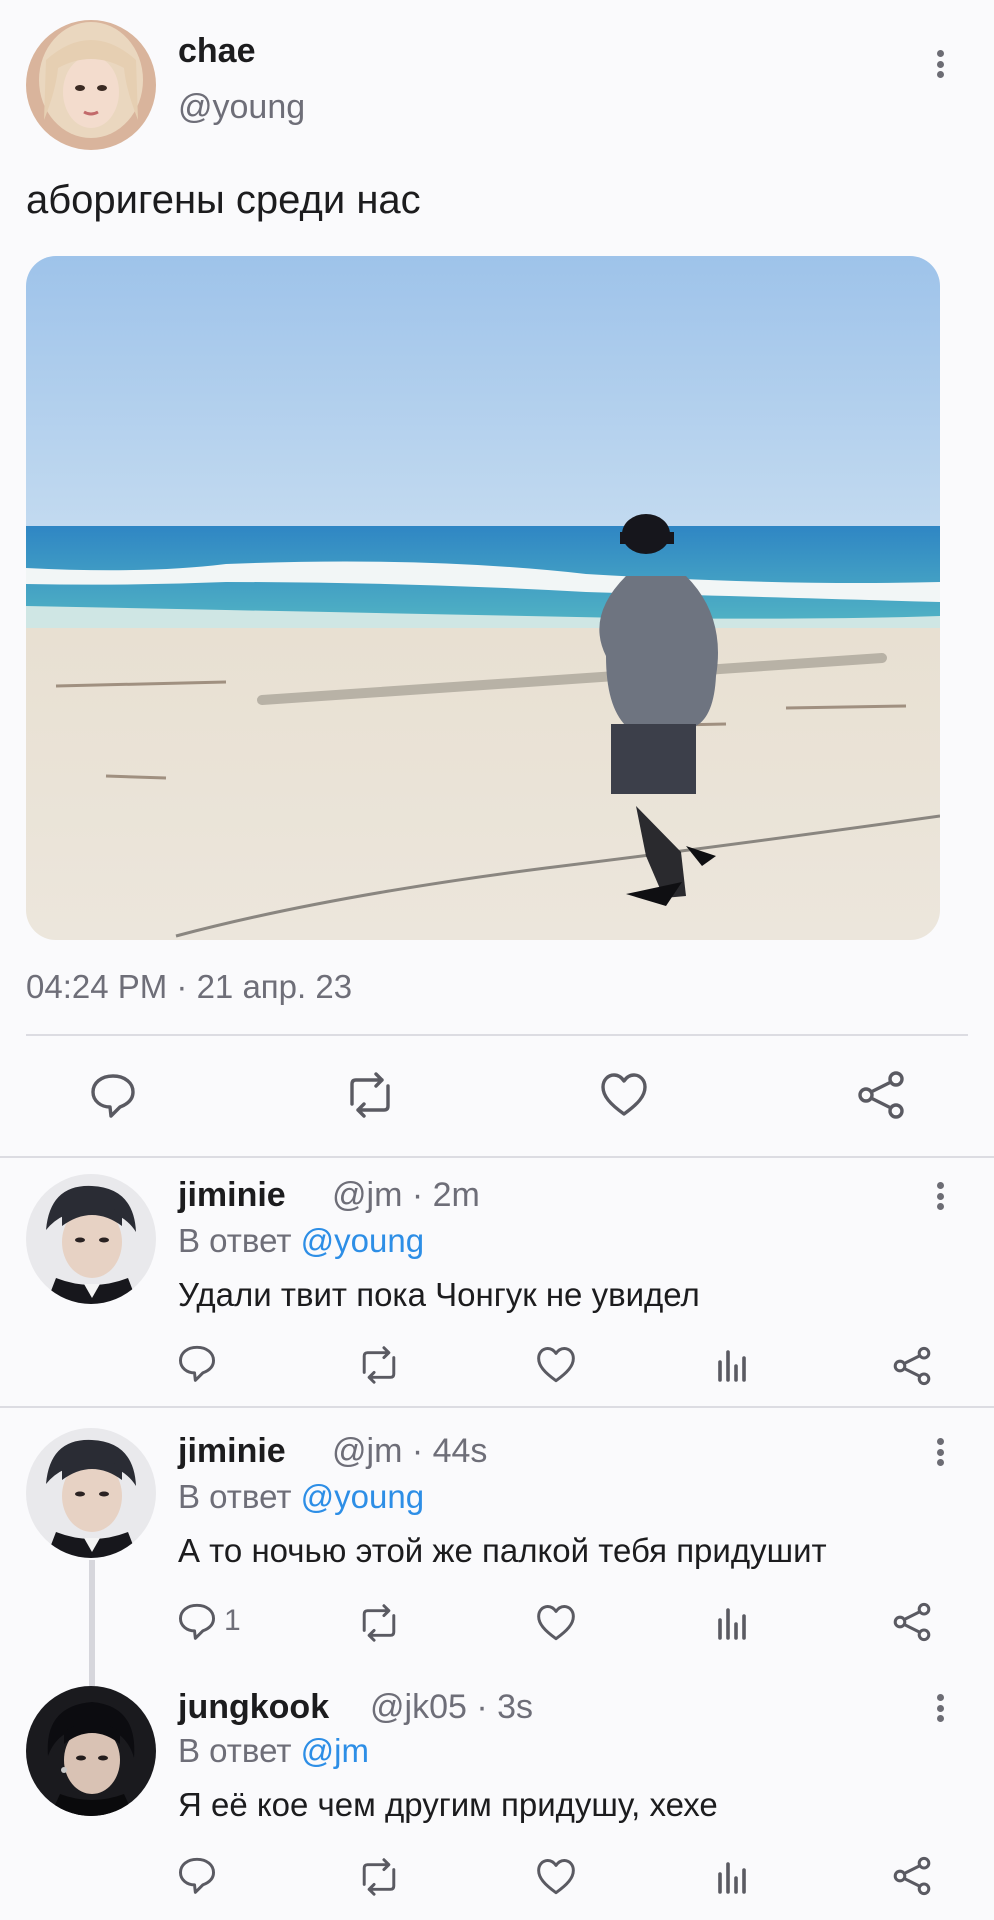 This screenshot has width=994, height=1920. What do you see at coordinates (92, 1623) in the screenshot?
I see `thread-connector` at bounding box center [92, 1623].